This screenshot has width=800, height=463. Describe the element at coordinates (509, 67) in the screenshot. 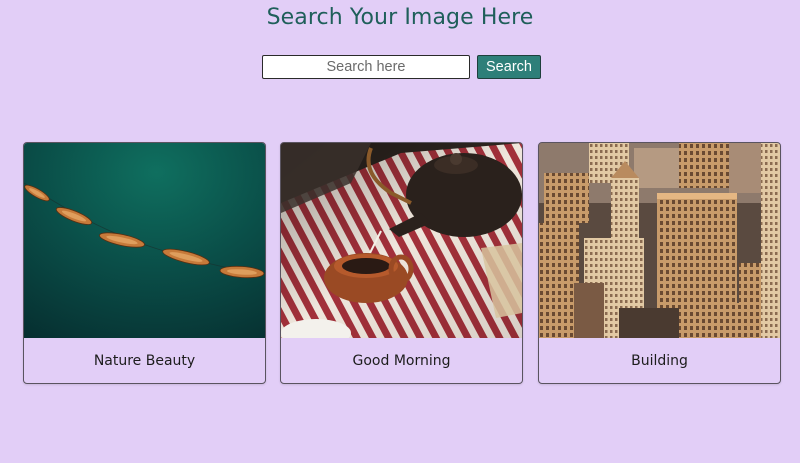

I see `search-button: Search` at that location.